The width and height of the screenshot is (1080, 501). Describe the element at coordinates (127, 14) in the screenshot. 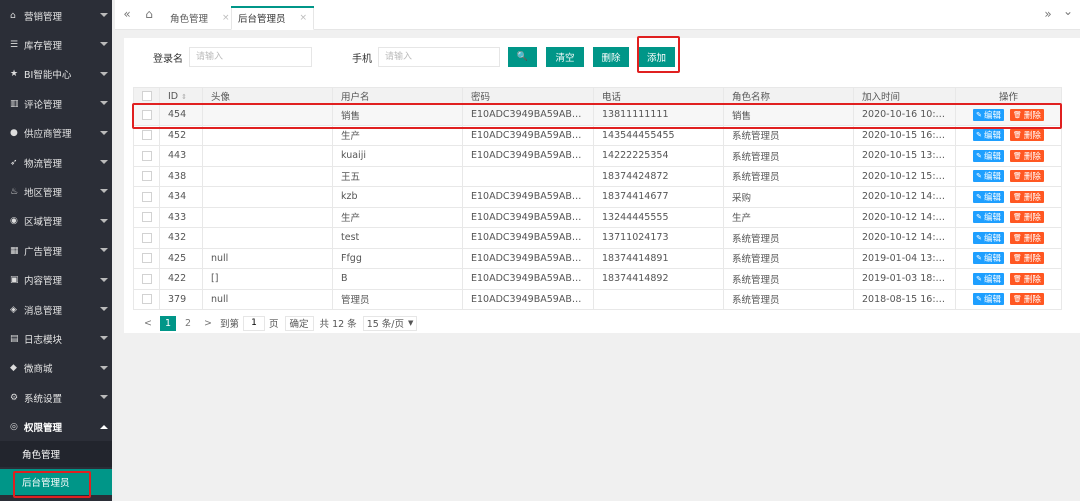

I see `tabs-back-icon: «` at that location.